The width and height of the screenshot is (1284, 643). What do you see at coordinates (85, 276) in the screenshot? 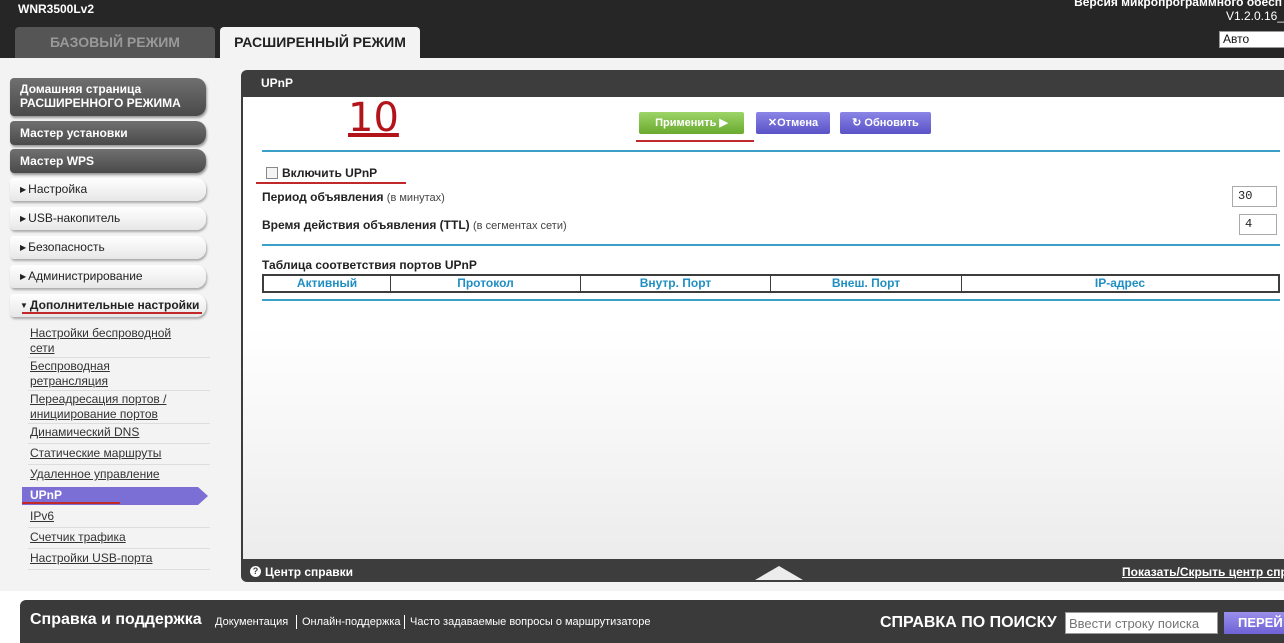
I see `sidebar-section-label: Администрирование` at bounding box center [85, 276].